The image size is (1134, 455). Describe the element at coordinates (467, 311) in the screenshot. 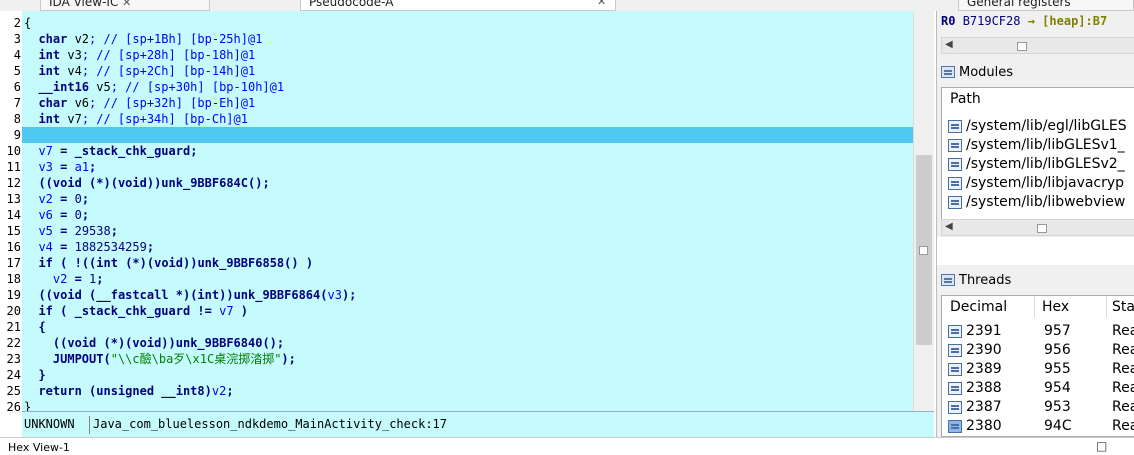

I see `code-line: if ( _stack_chk_guard != v7 )` at that location.